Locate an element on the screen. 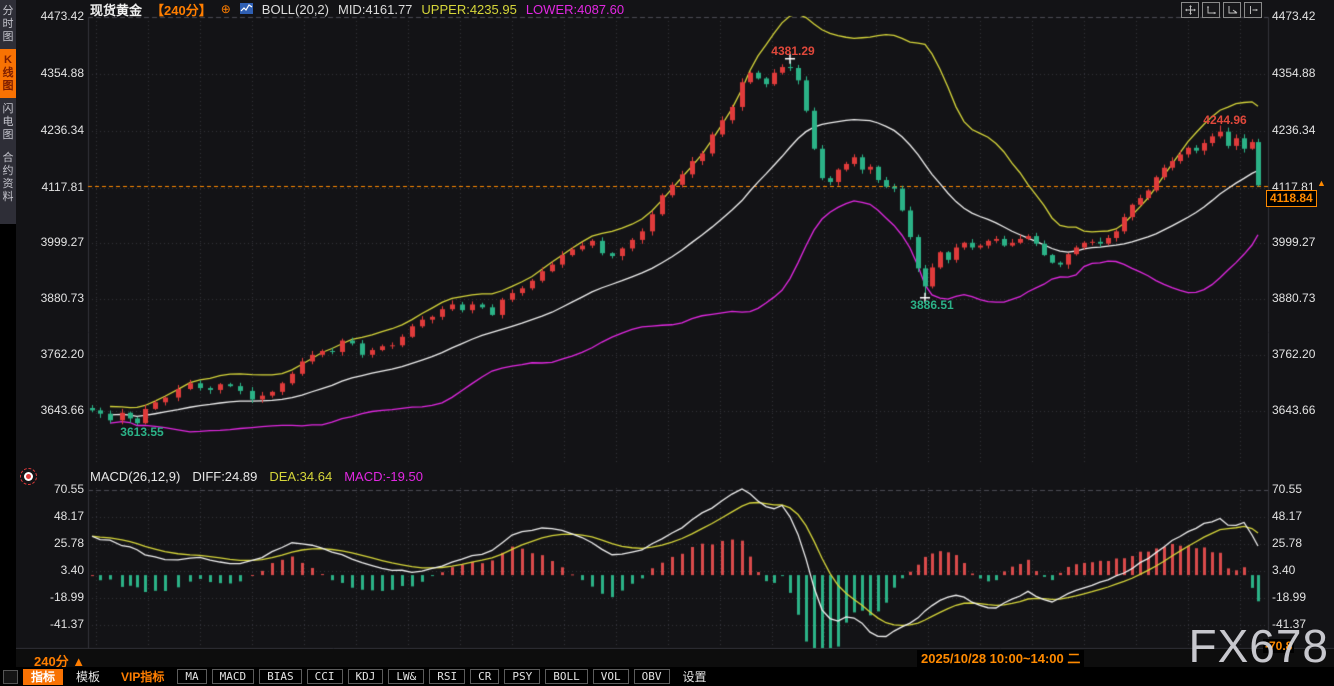 This screenshot has height=686, width=1334. price-axis-label-left: 3880.73 is located at coordinates (62, 298).